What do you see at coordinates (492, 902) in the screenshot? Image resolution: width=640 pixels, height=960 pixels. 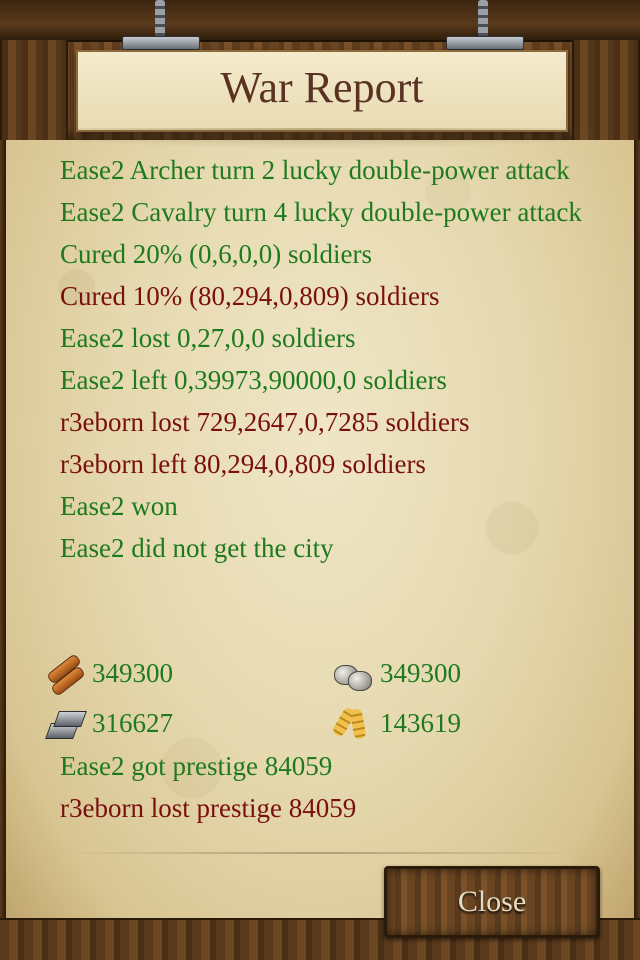 I see `close-button: Close` at bounding box center [492, 902].